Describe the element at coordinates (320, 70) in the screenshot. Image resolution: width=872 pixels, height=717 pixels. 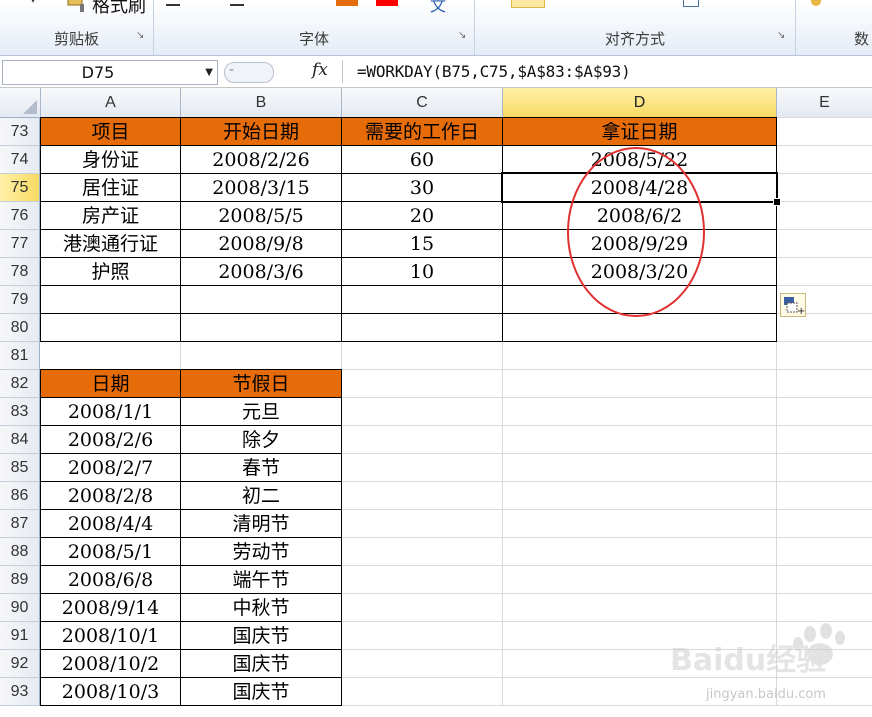
I see `insert-function-icon: fx` at that location.